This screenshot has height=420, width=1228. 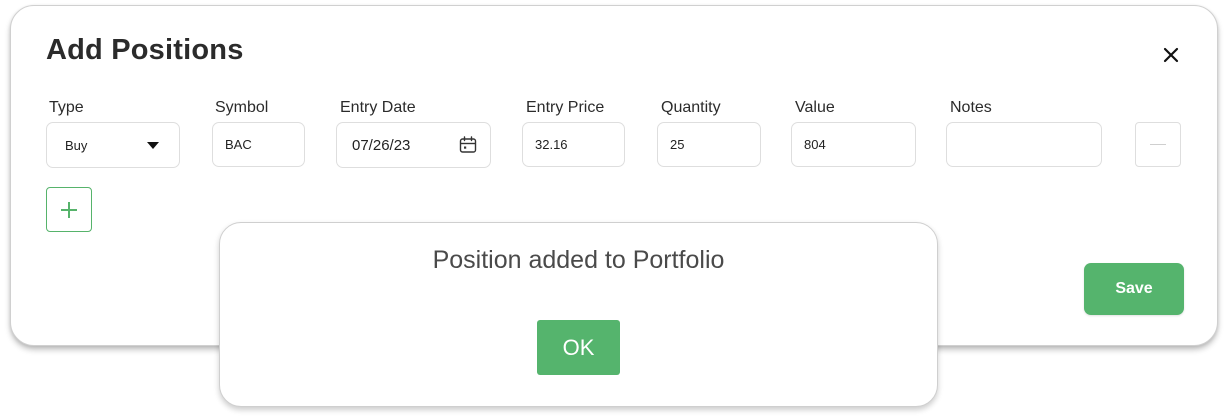 I want to click on close-icon, so click(x=1171, y=55).